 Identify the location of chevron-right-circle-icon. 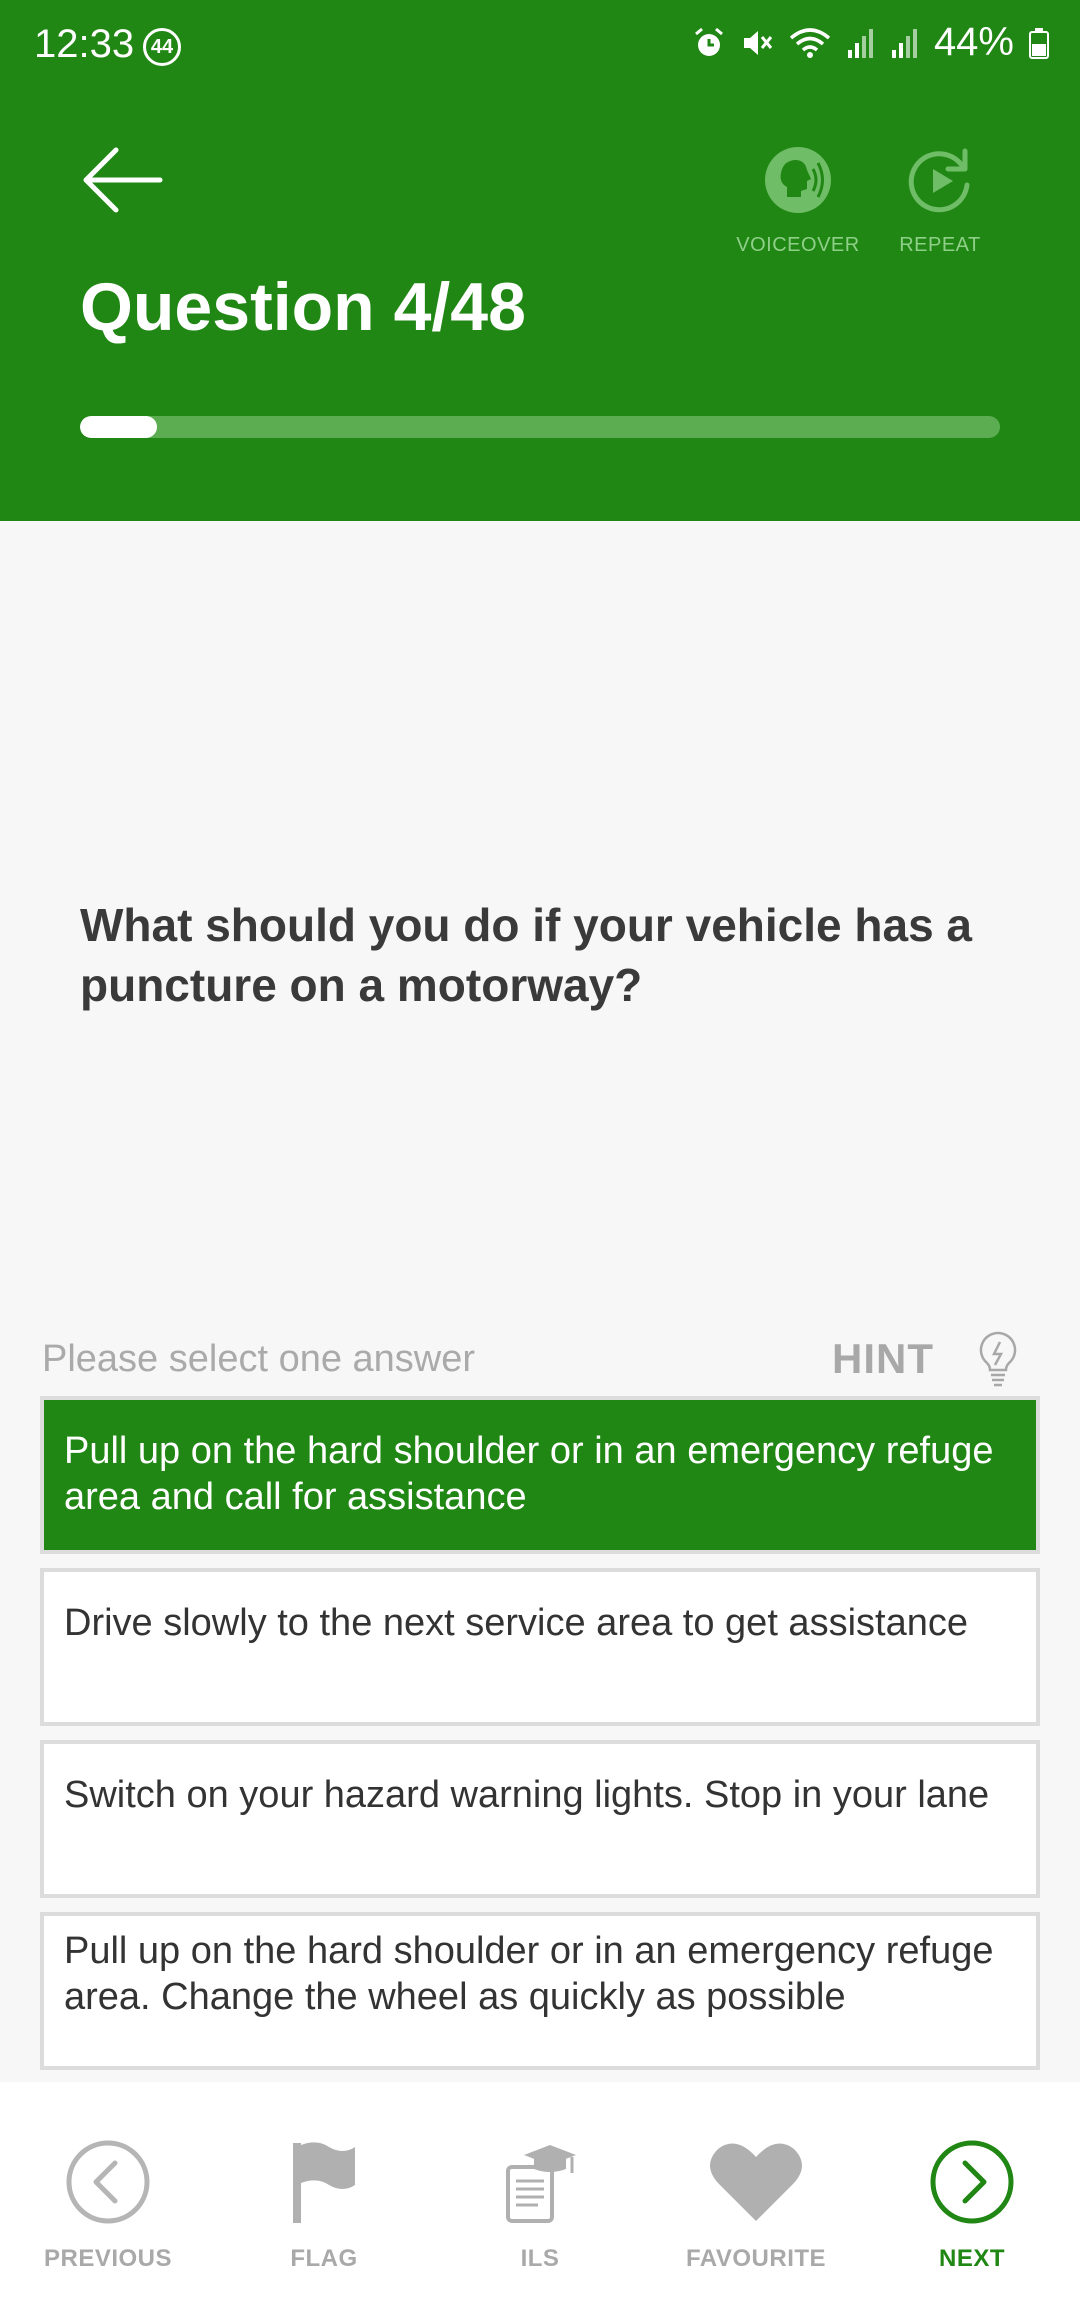
(972, 2182).